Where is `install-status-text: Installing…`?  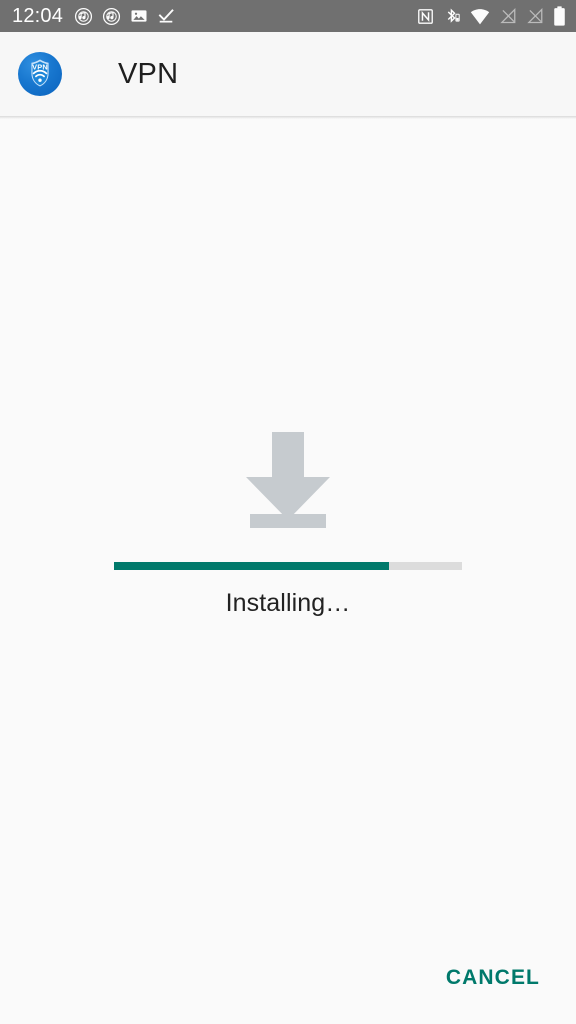
install-status-text: Installing… is located at coordinates (288, 603).